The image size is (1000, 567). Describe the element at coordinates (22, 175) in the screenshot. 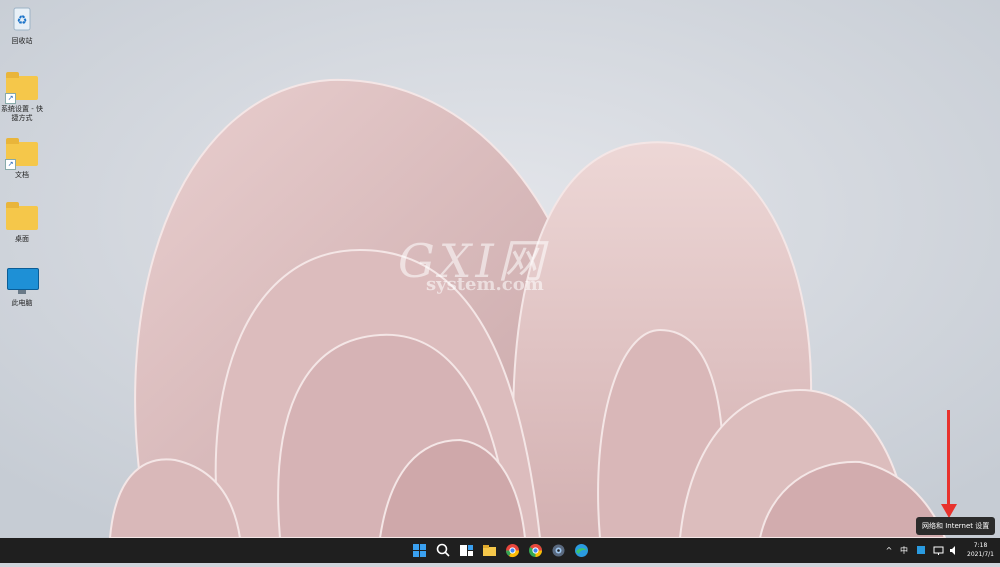

I see `desktop-icon-label: 文档` at that location.